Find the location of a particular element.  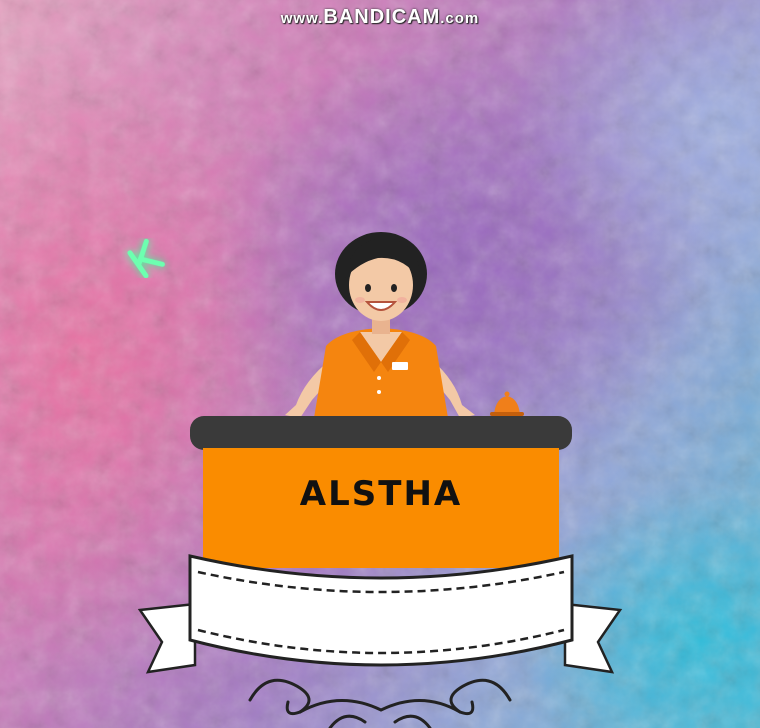

flourish-ornament is located at coordinates (380, 703).